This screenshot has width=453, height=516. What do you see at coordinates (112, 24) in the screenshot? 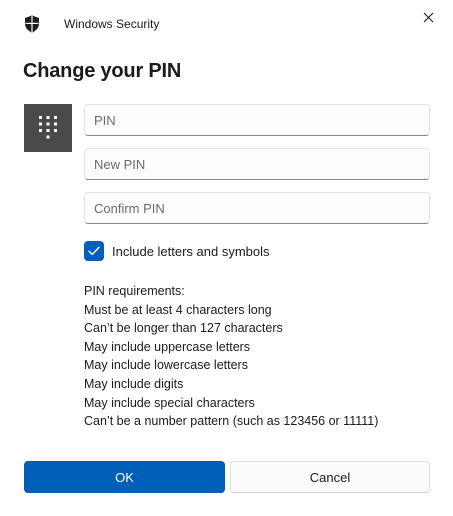
I see `window-title: Windows Security` at bounding box center [112, 24].